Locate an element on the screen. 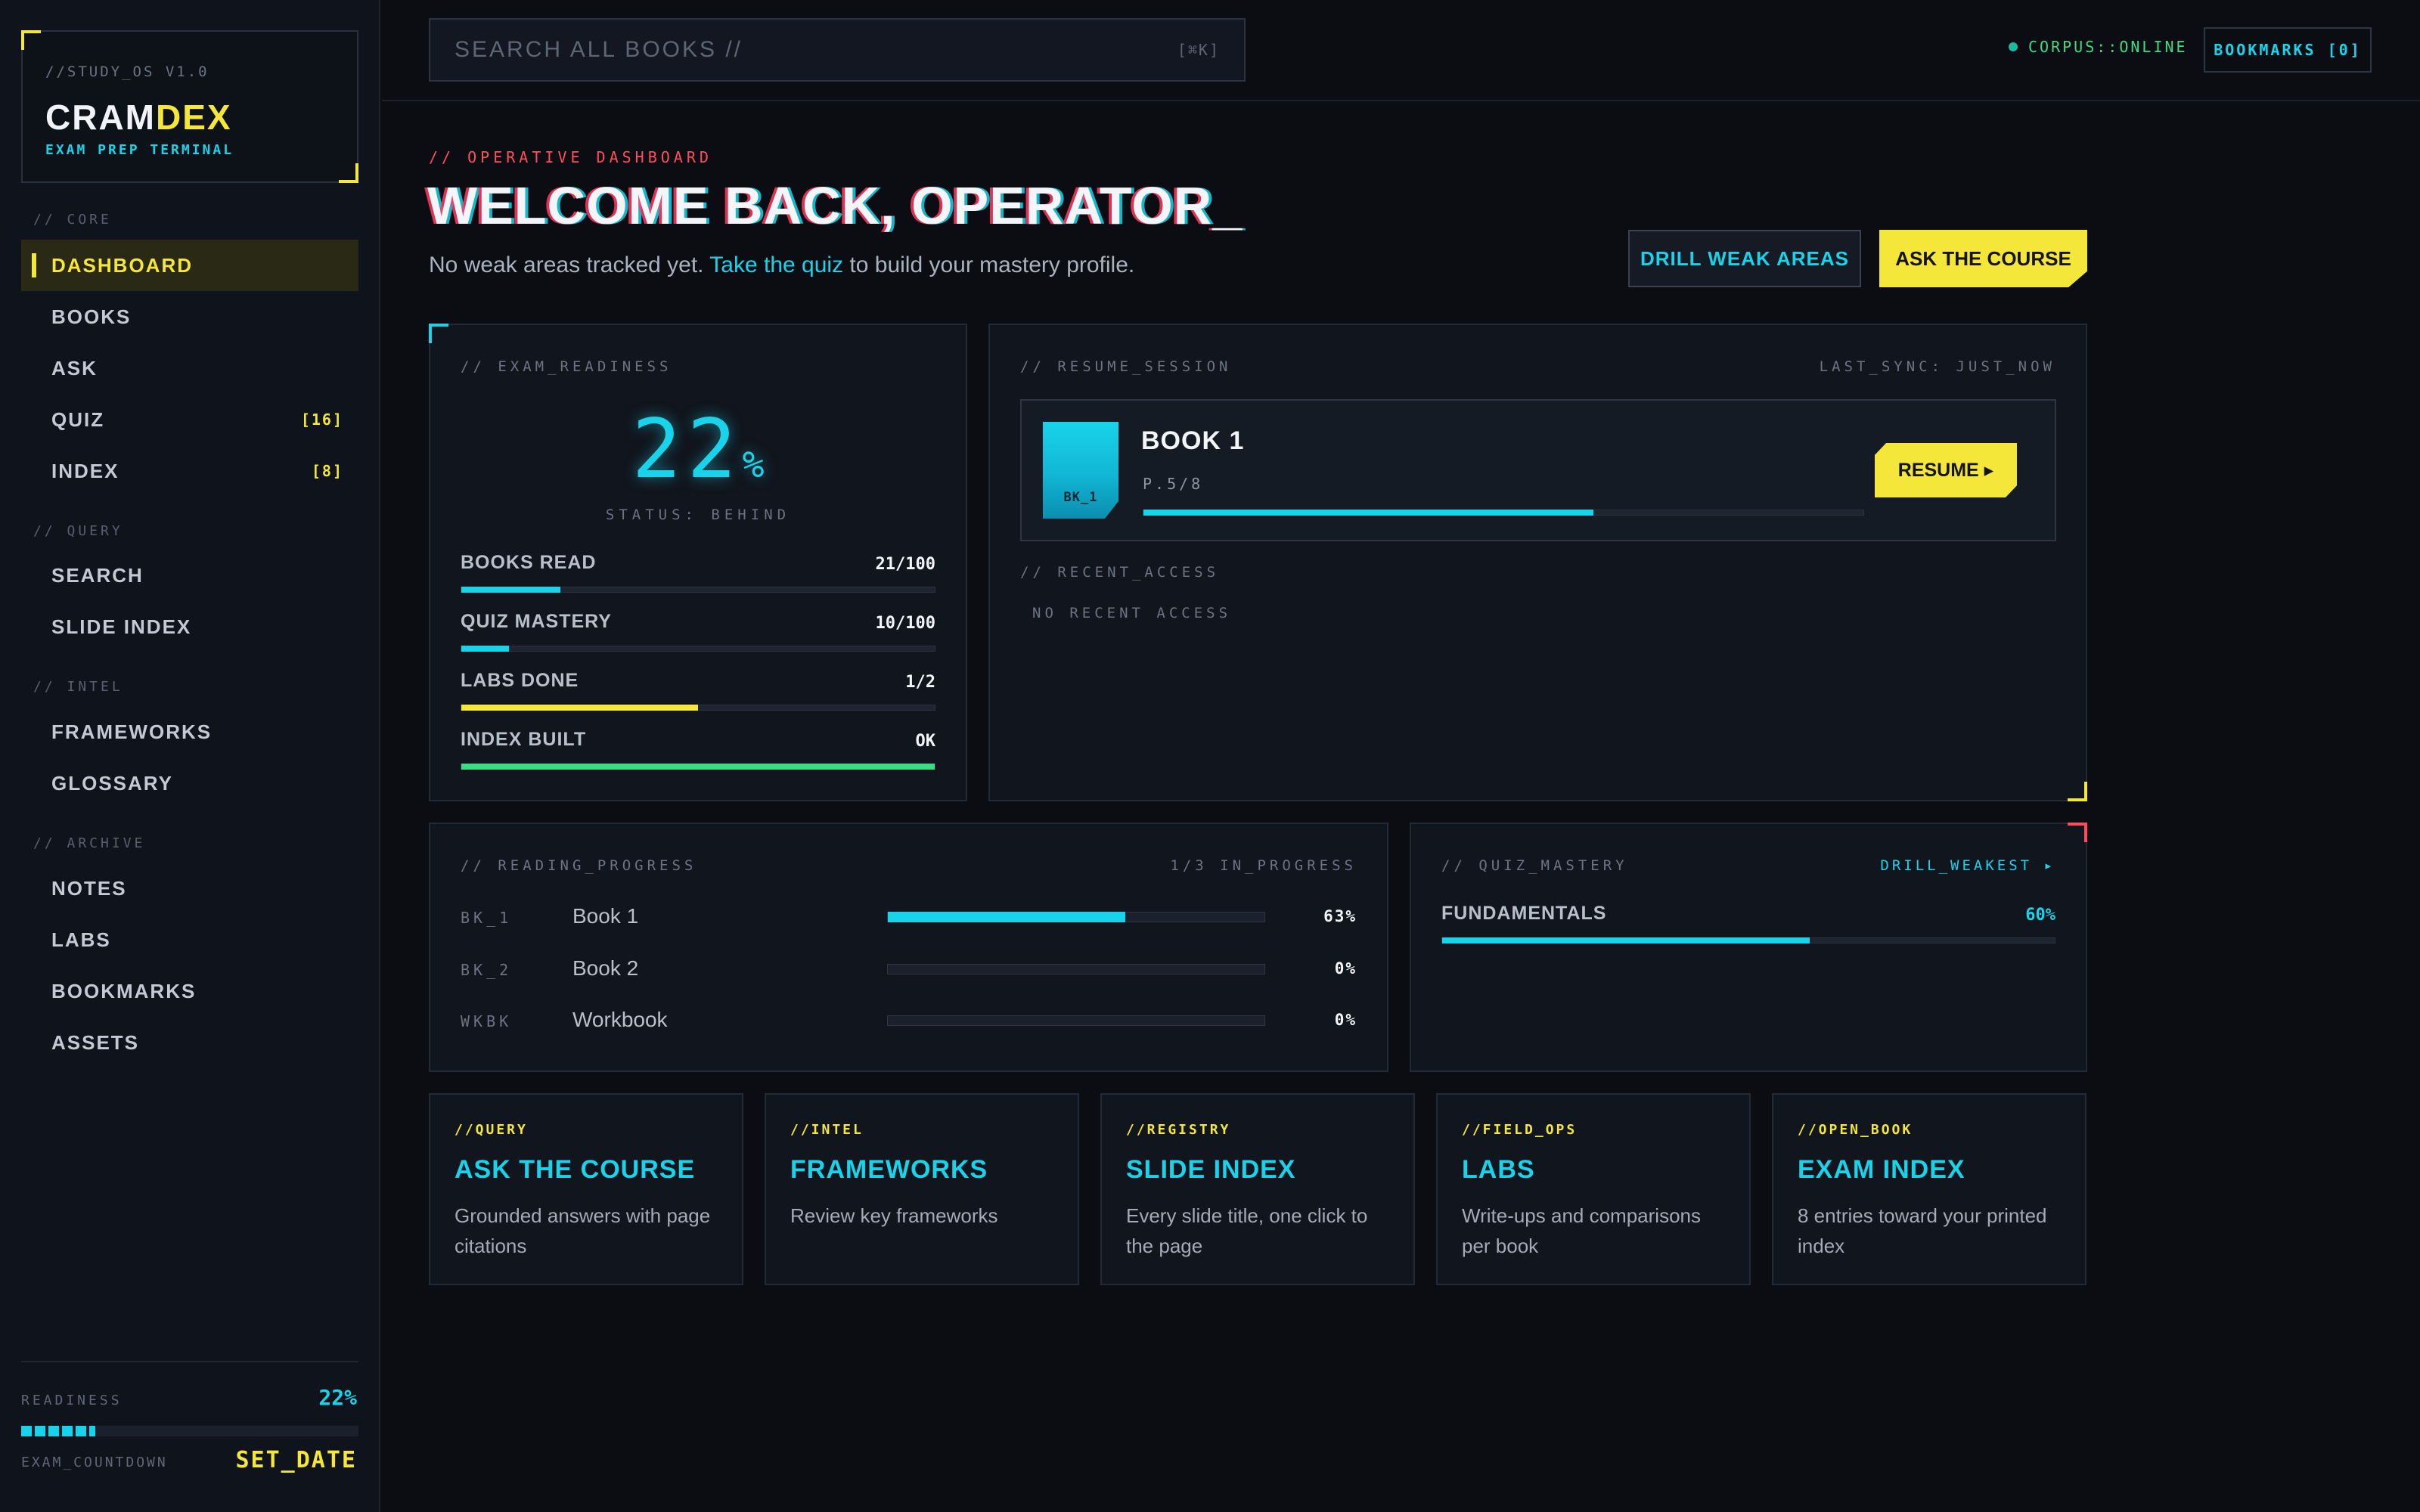 This screenshot has height=1512, width=2420. feature-card-title: ASK THE COURSE is located at coordinates (575, 1169).